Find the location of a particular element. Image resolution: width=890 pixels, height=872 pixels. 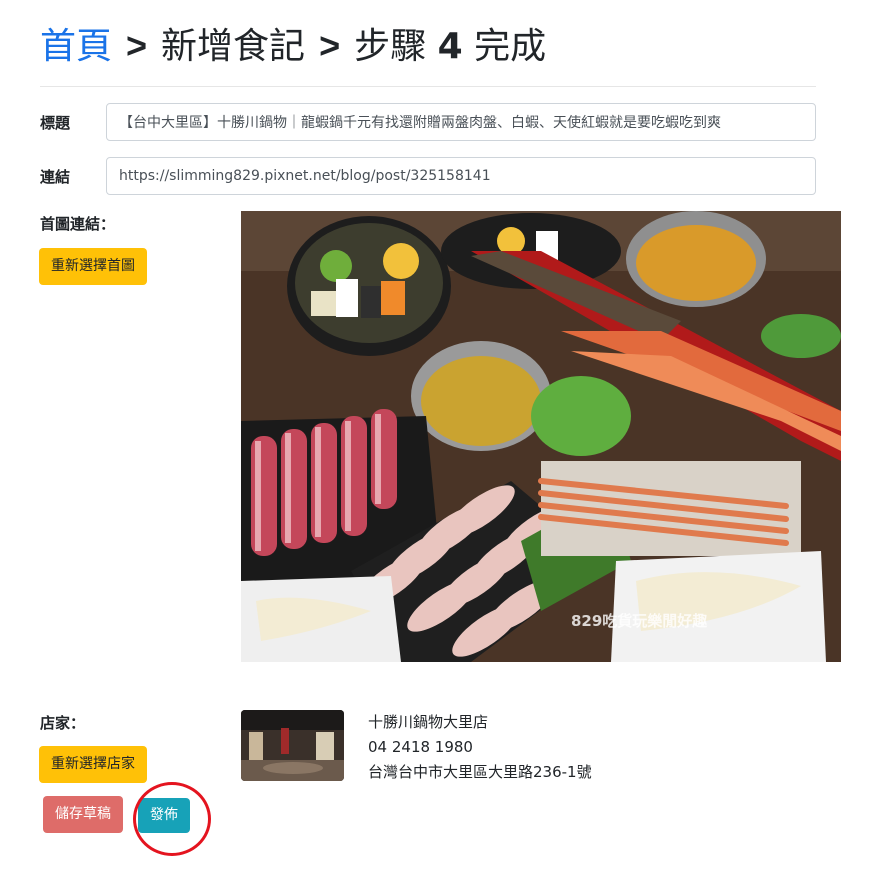

page-title: 首頁 > 新增食記 > 步驟 4 完成 is located at coordinates (293, 46).